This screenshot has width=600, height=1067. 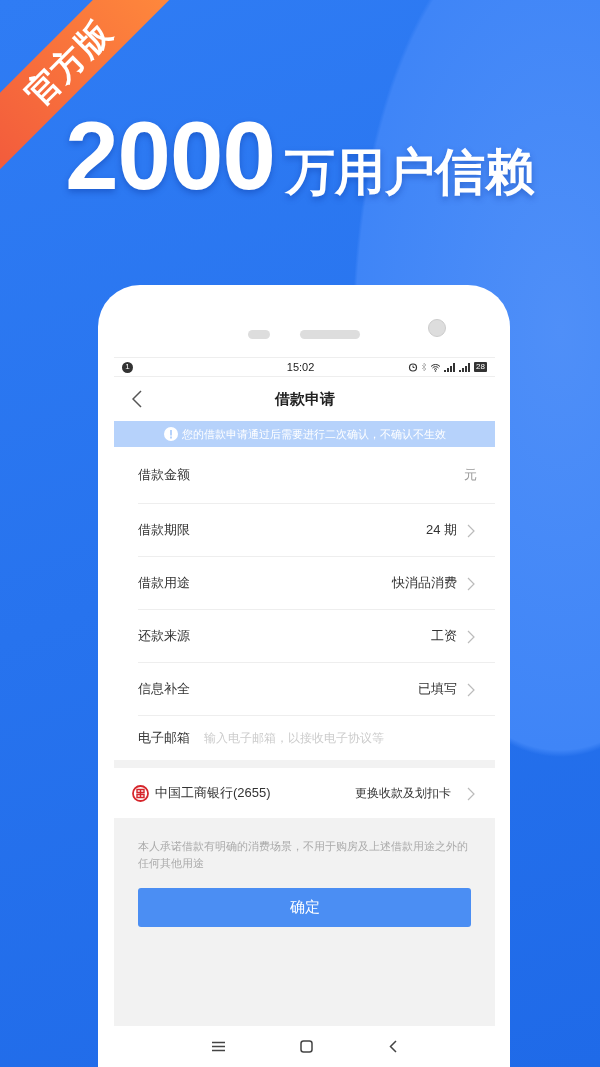 What do you see at coordinates (164, 636) in the screenshot?
I see `field-label: 还款来源` at bounding box center [164, 636].